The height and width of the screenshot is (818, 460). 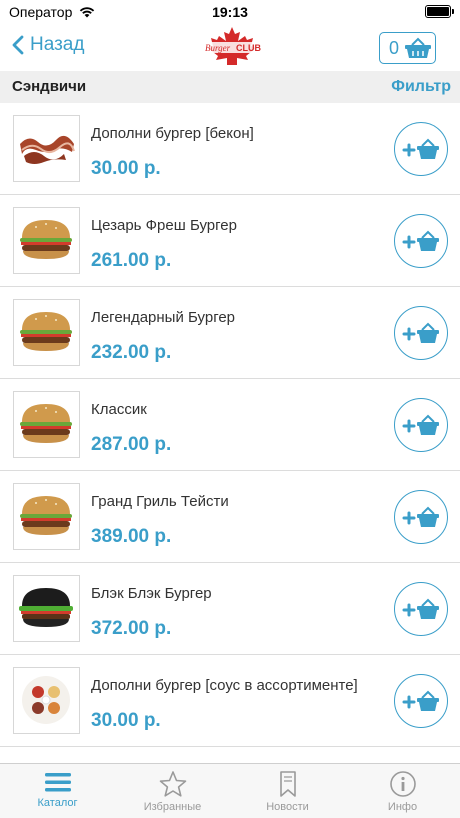 I want to click on status-bar: Оператор 19:13, so click(x=230, y=12).